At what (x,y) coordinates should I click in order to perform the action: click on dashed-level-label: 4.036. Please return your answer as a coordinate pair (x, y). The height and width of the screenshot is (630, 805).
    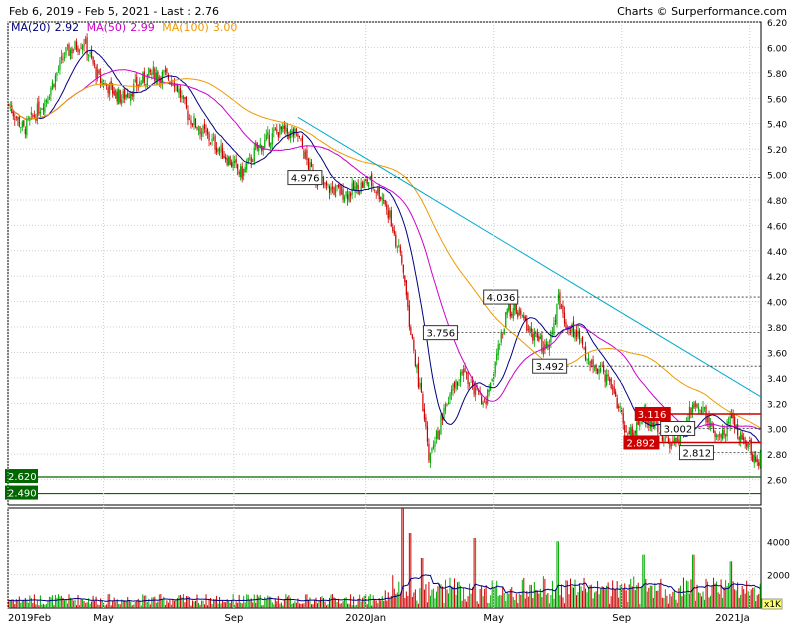
    Looking at the image, I should click on (501, 298).